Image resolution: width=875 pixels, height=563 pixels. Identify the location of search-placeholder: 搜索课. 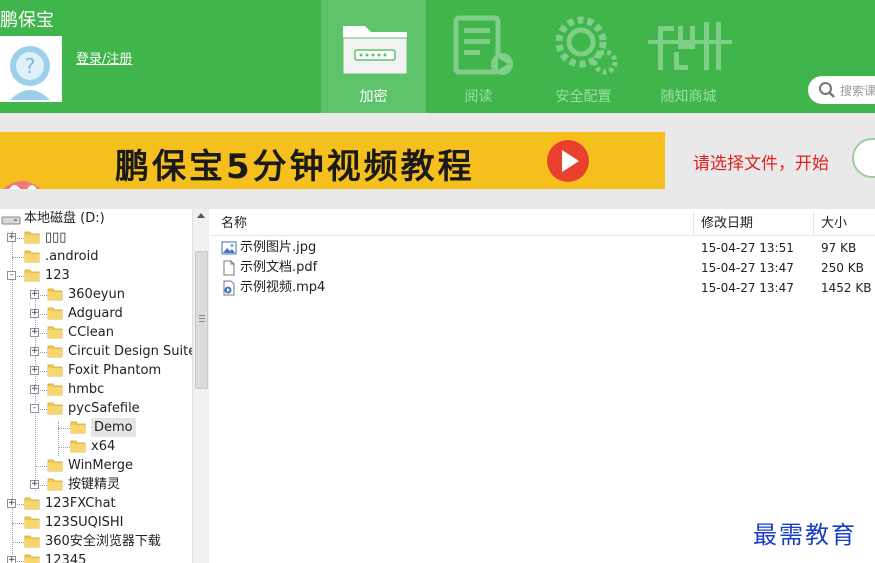
(857, 91).